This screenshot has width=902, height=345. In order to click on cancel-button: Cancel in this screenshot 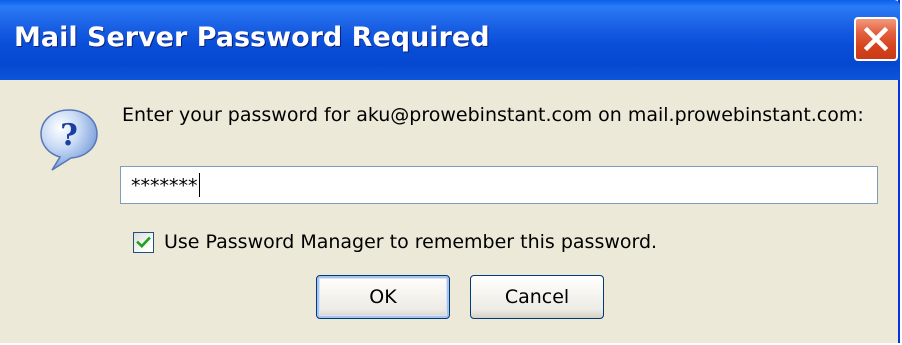, I will do `click(537, 297)`.